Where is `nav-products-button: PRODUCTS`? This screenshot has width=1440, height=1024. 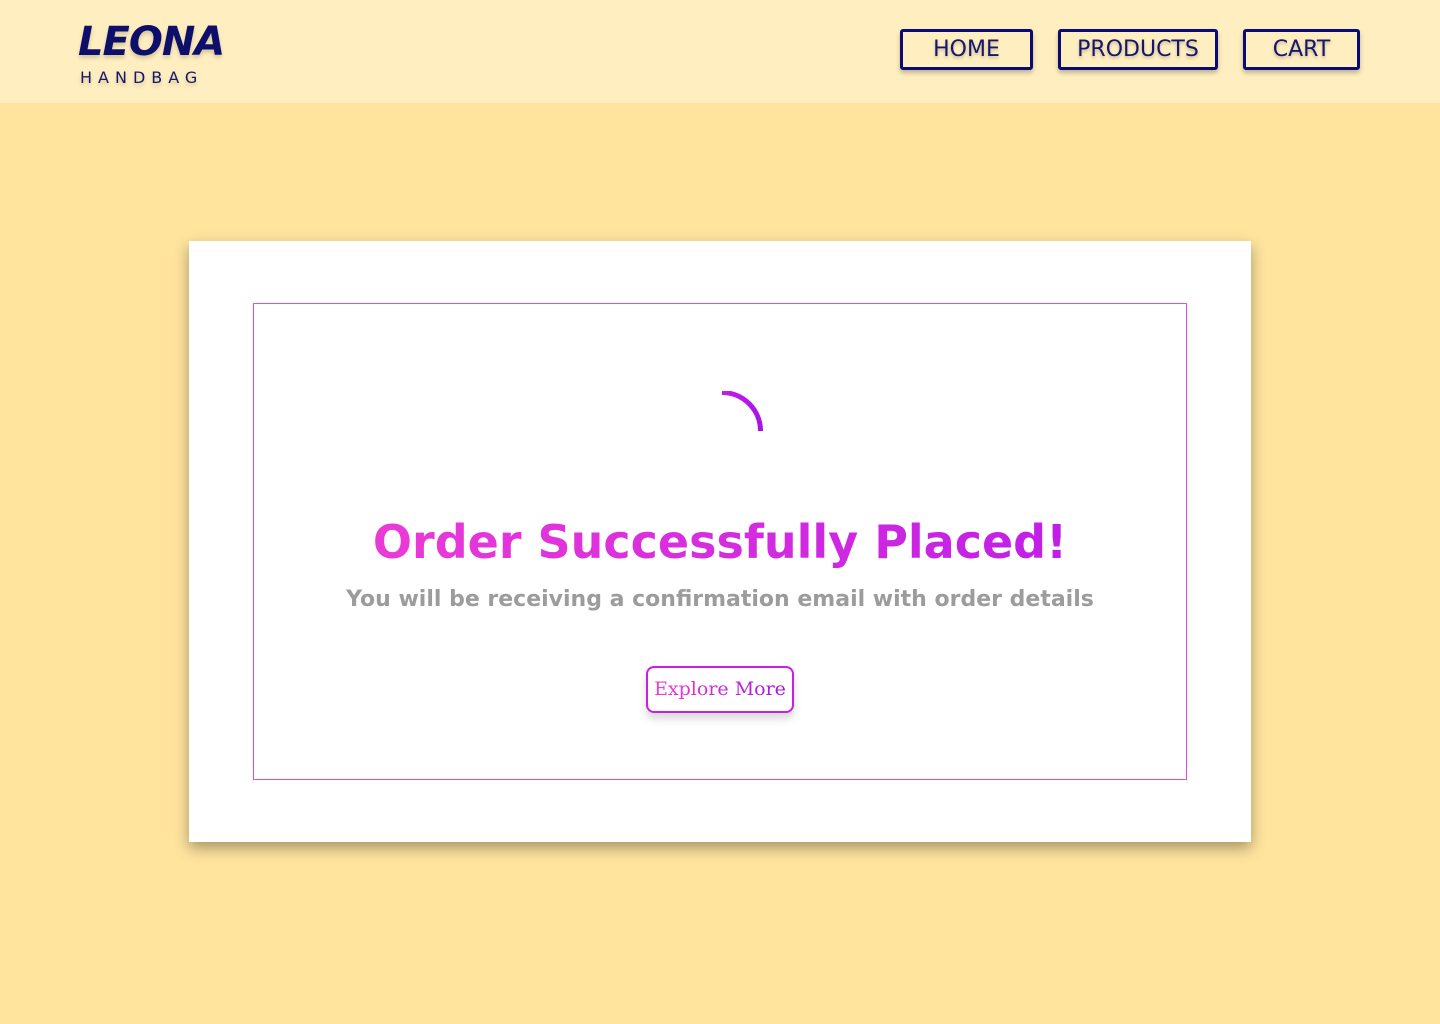
nav-products-button: PRODUCTS is located at coordinates (1138, 49).